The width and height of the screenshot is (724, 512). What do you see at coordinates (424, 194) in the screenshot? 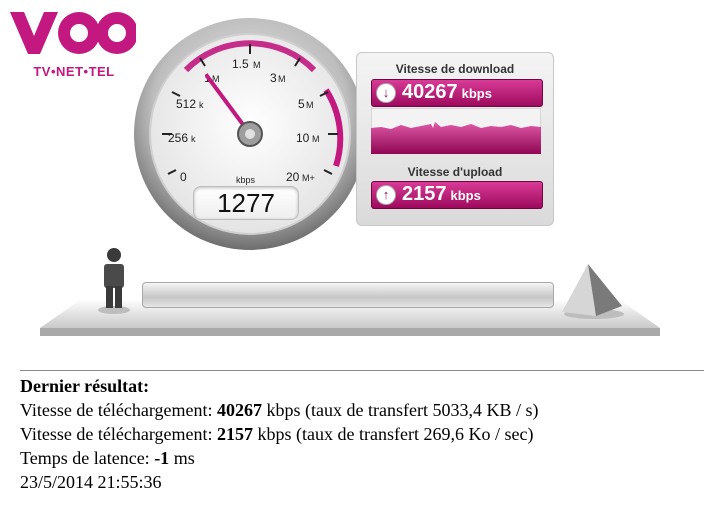
I see `upload-speed-value: 2157` at bounding box center [424, 194].